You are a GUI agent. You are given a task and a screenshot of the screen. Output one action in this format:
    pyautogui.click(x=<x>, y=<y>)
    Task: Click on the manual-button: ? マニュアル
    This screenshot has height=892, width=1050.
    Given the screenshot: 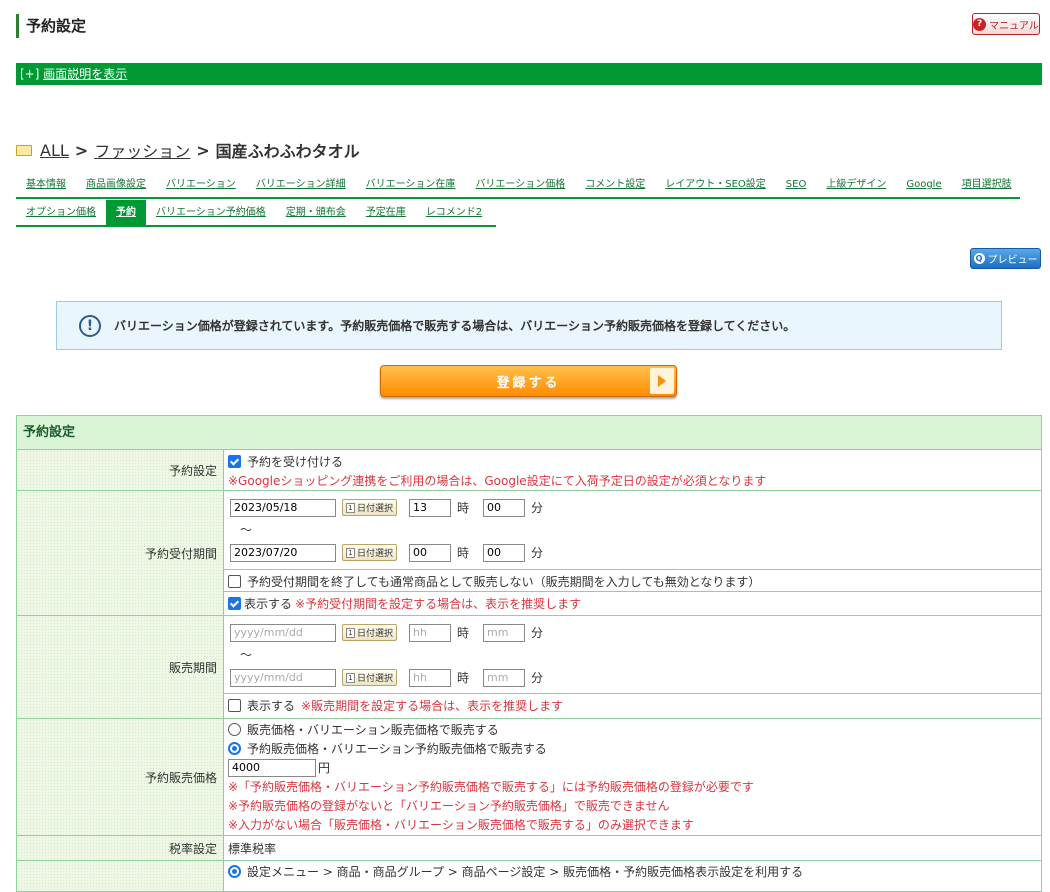 What is the action you would take?
    pyautogui.click(x=1006, y=24)
    